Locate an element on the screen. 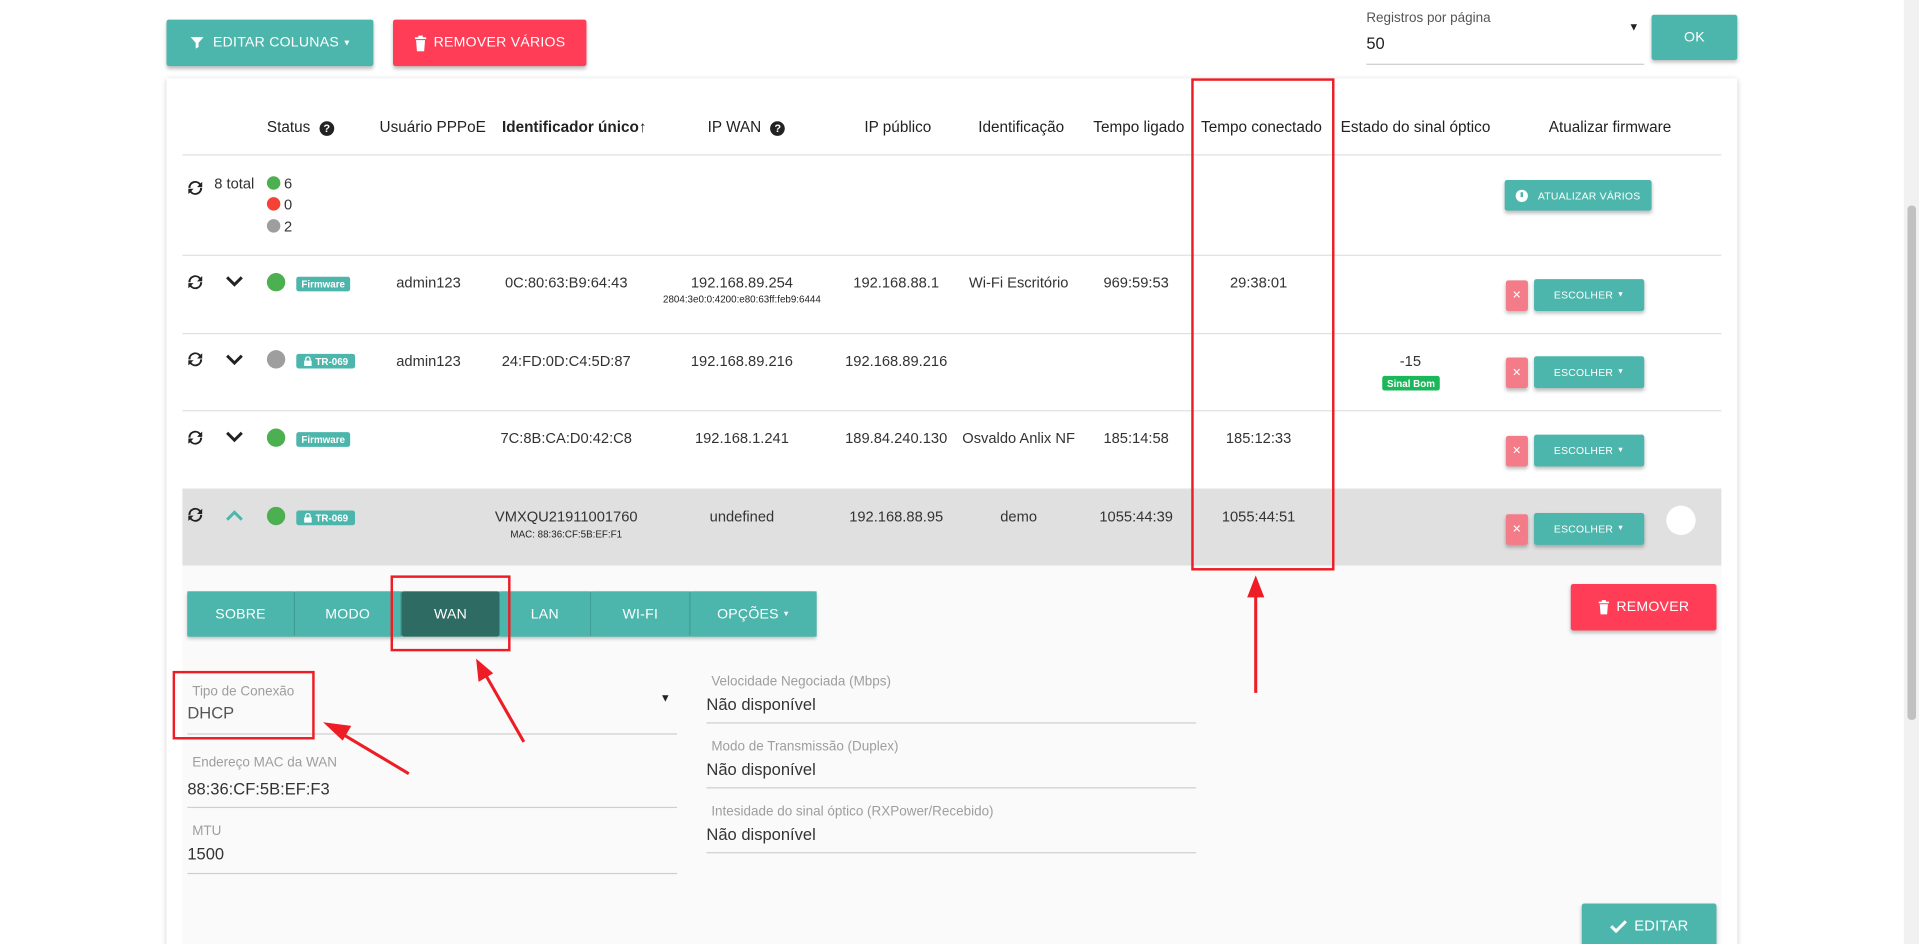 The width and height of the screenshot is (1919, 944). ok-button: OK is located at coordinates (1694, 37).